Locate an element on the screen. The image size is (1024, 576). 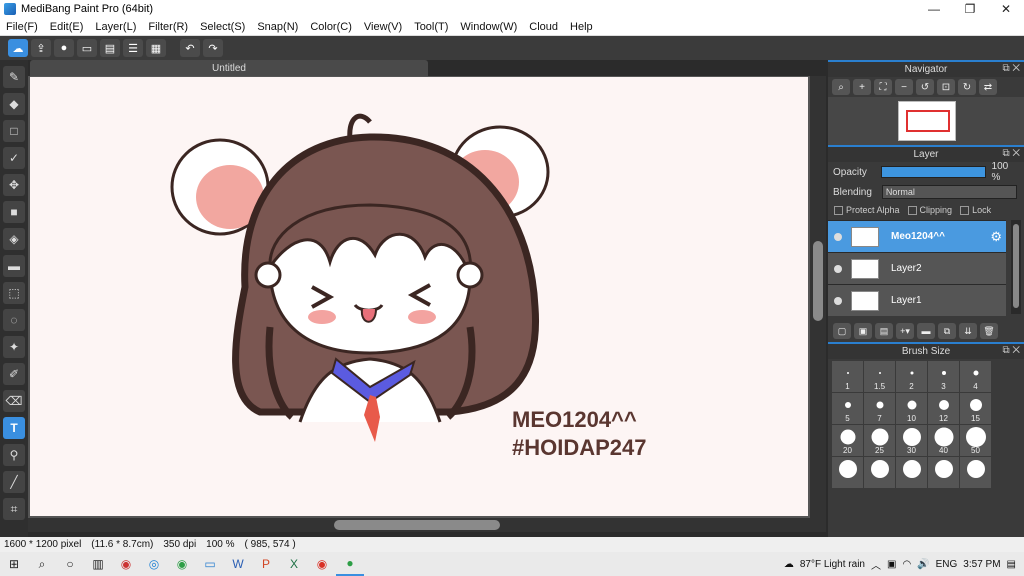
brush-size-cell: 3 is located at coordinates (943, 376).